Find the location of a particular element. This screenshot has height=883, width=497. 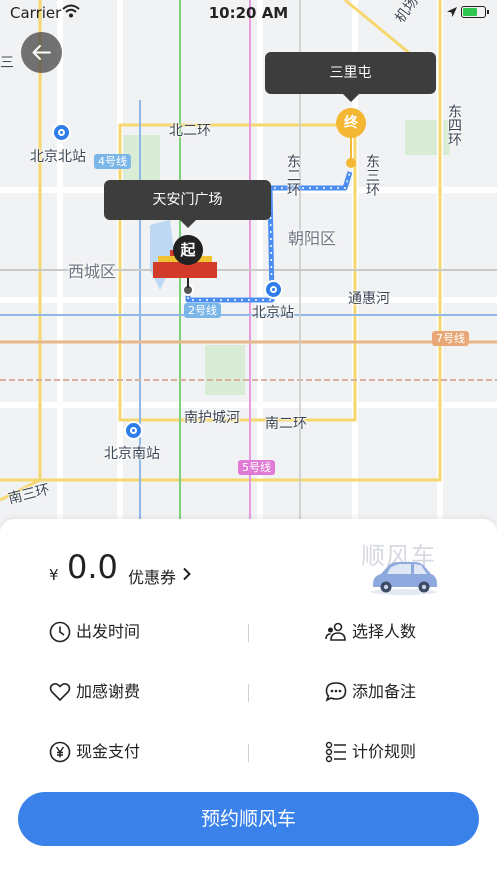

people-icon is located at coordinates (335, 631).